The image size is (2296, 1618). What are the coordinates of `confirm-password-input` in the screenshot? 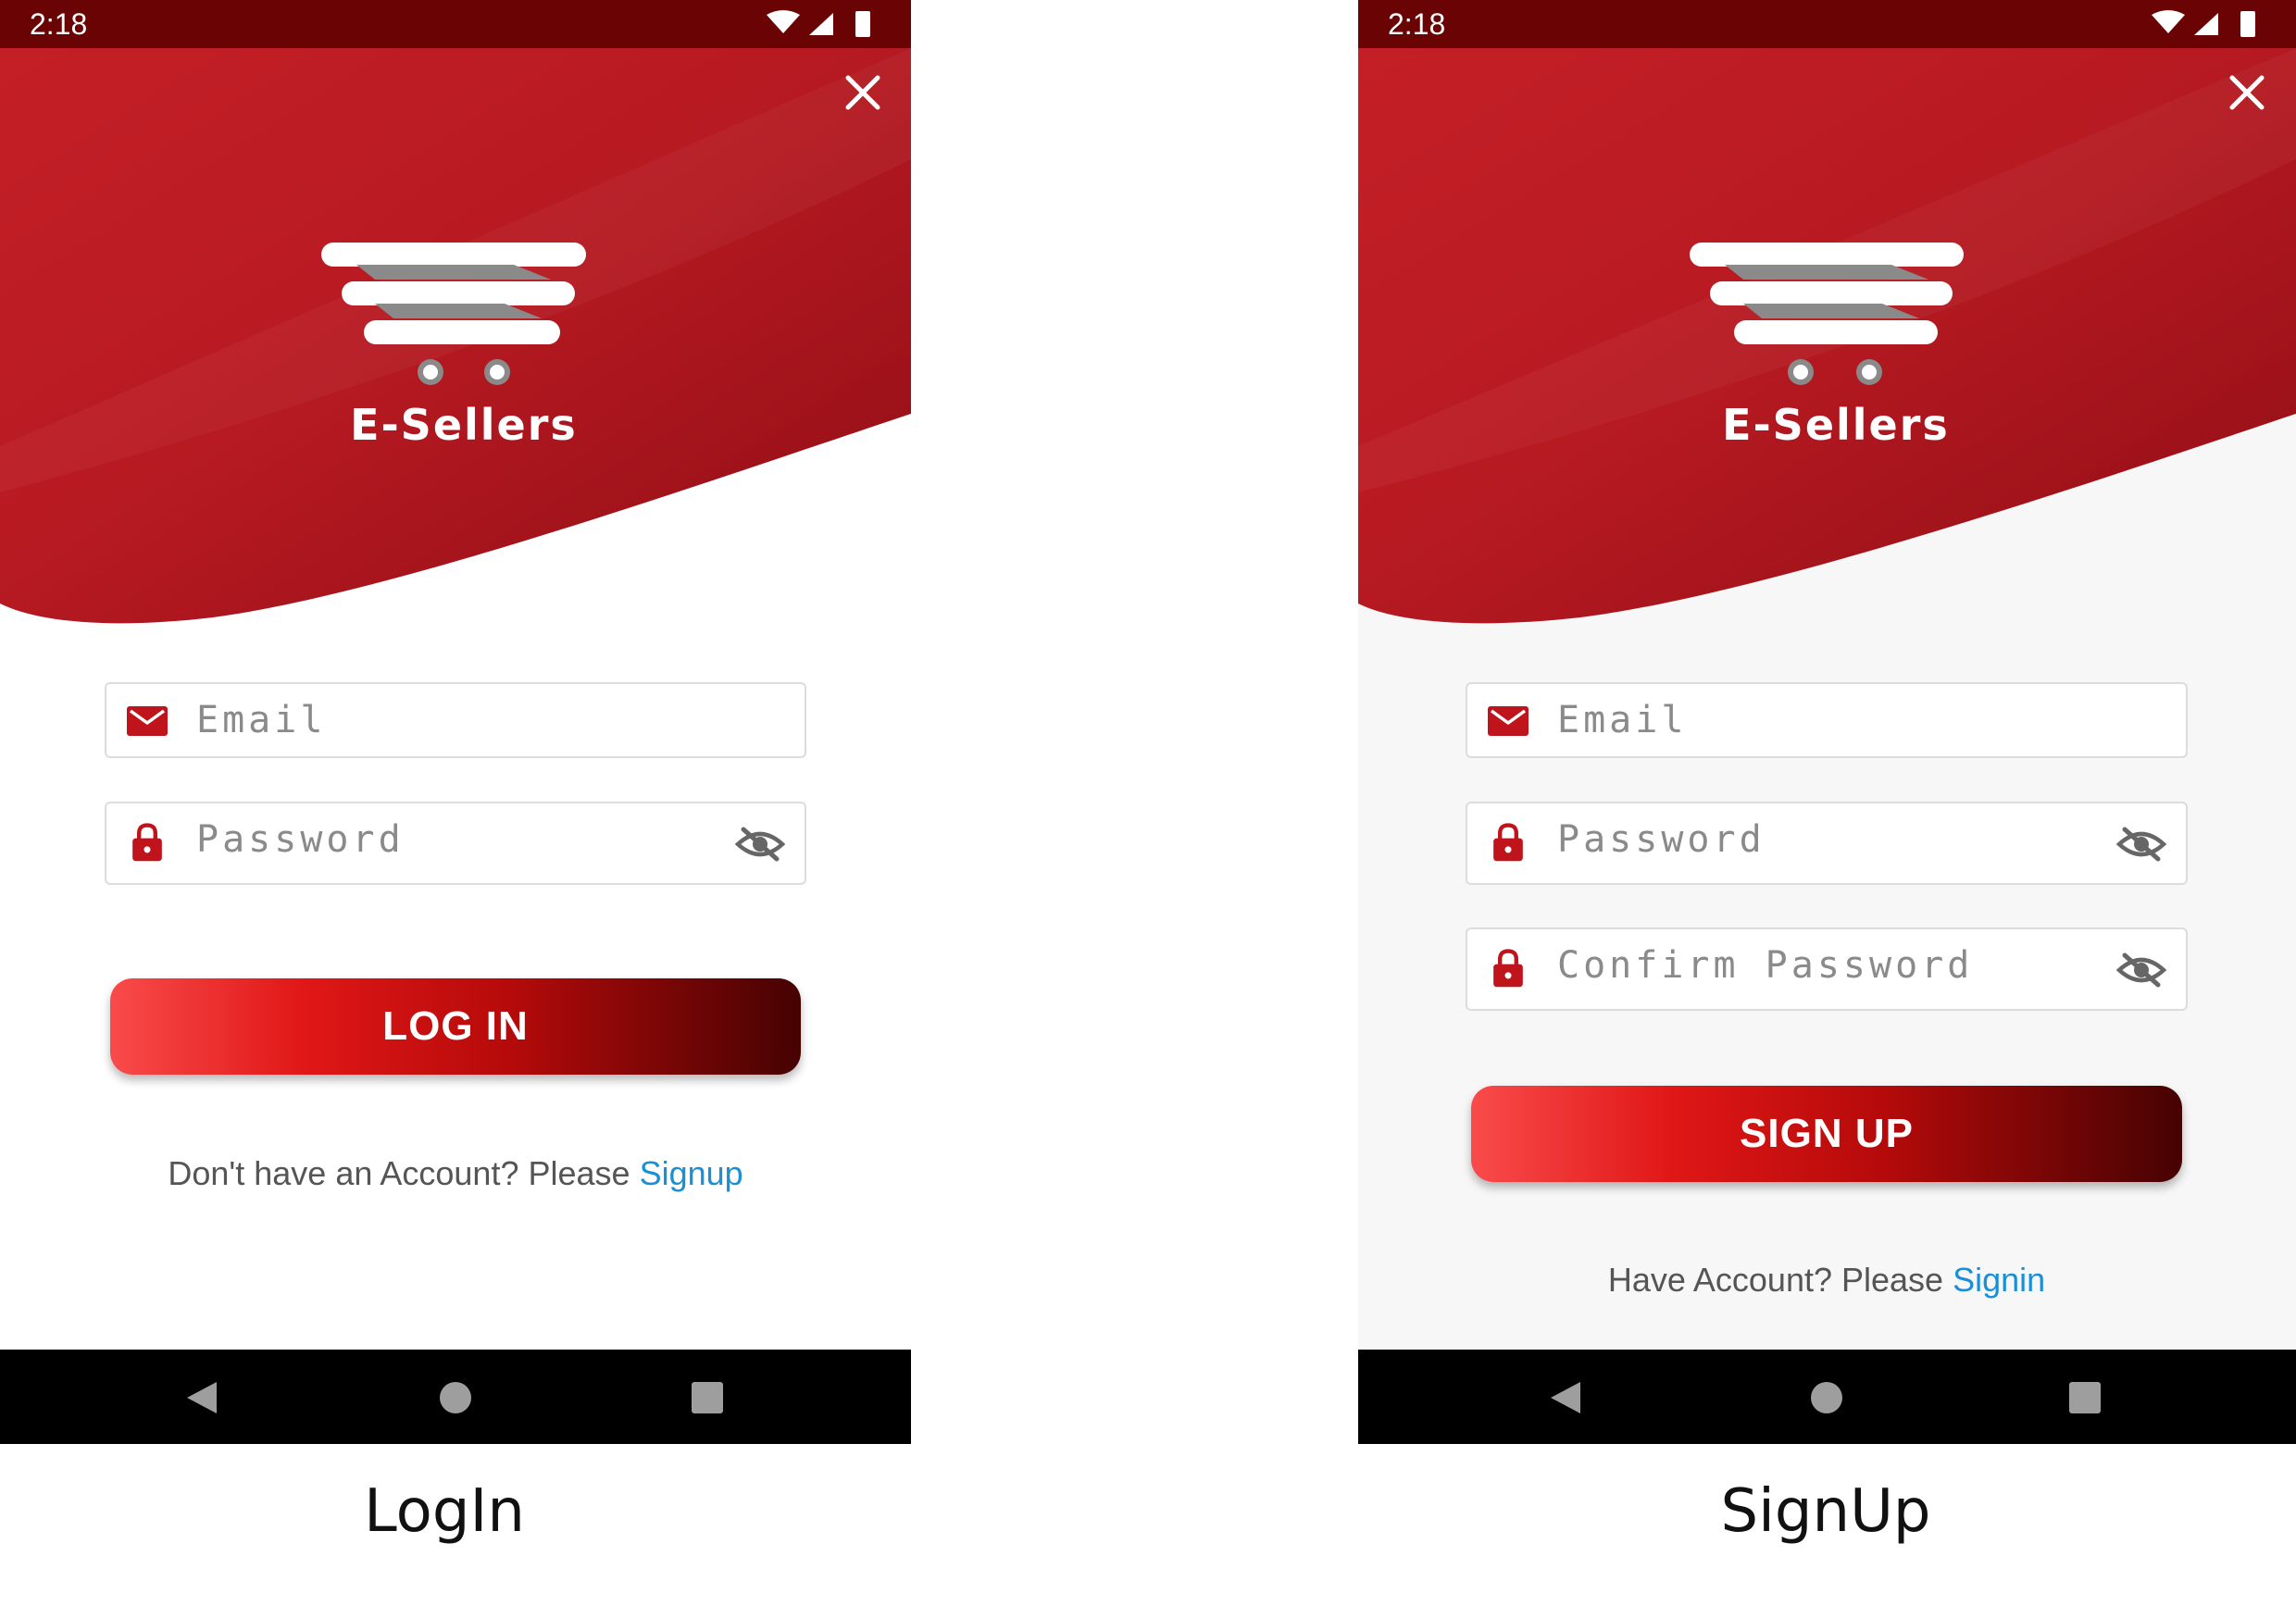 It's located at (1823, 965).